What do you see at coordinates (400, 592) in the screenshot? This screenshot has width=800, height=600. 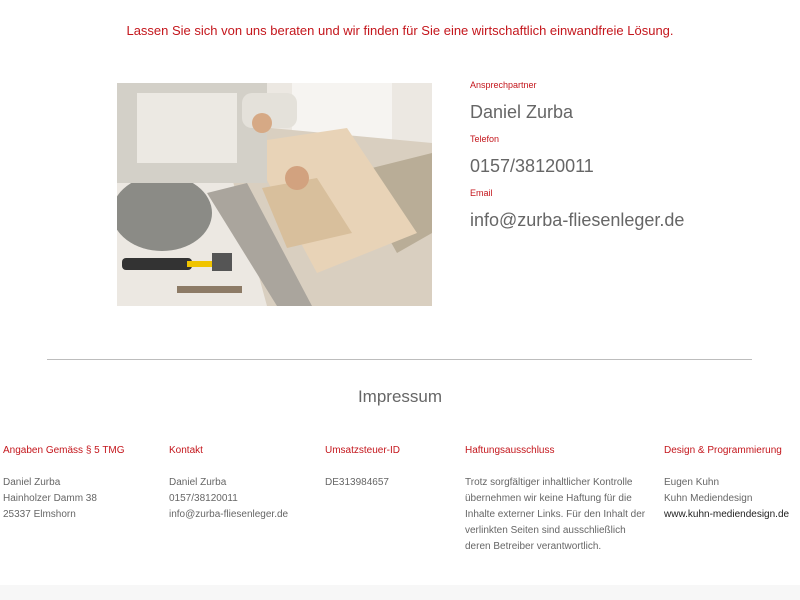 I see `footer-bar` at bounding box center [400, 592].